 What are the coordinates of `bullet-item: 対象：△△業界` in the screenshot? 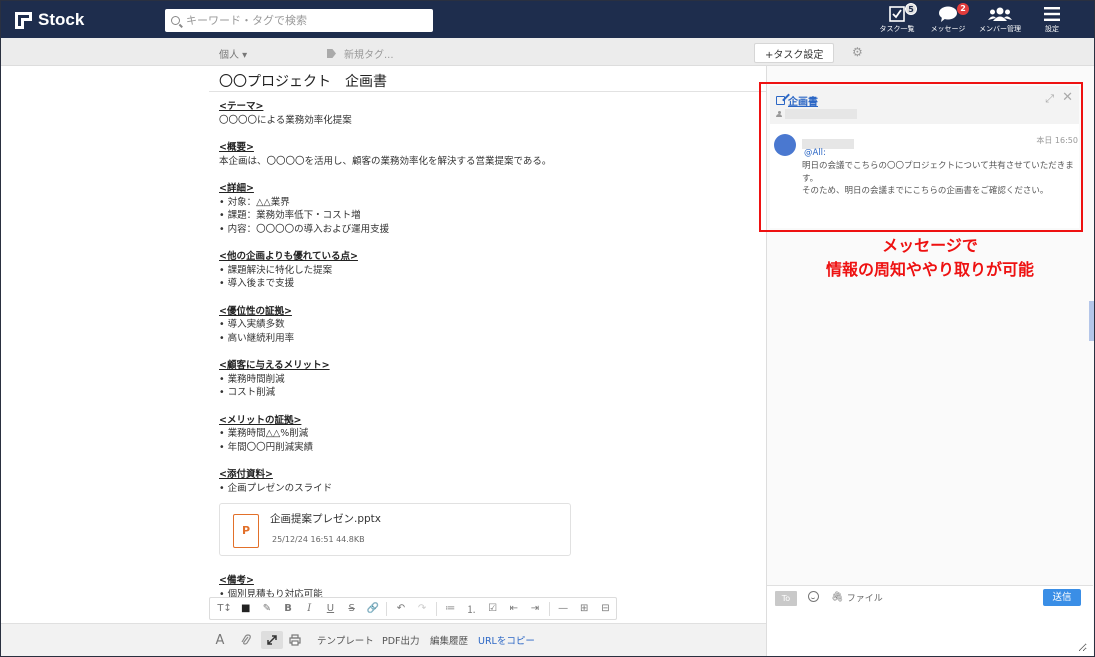 It's located at (479, 203).